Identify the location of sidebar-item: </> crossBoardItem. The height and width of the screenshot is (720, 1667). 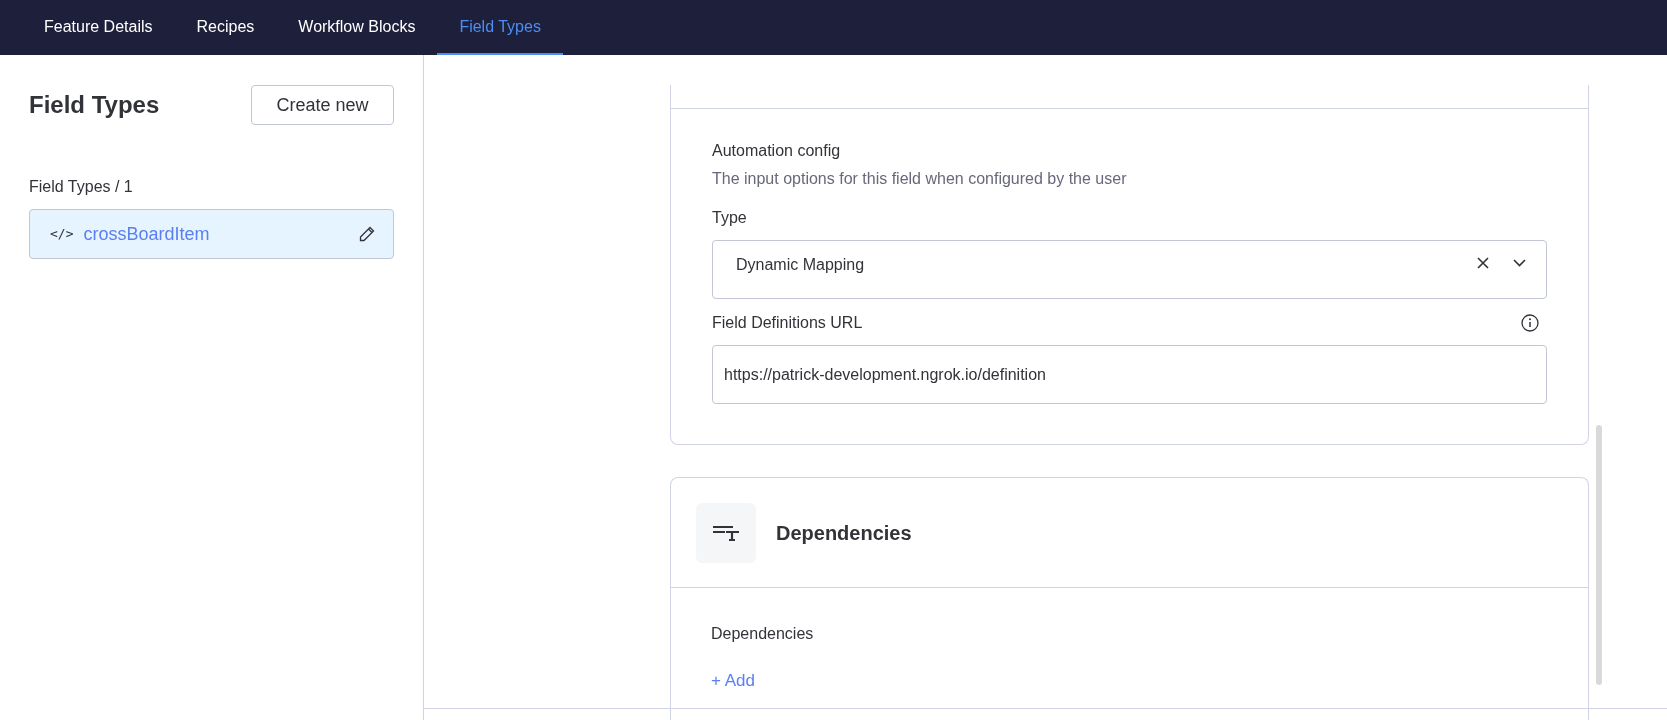
(211, 234).